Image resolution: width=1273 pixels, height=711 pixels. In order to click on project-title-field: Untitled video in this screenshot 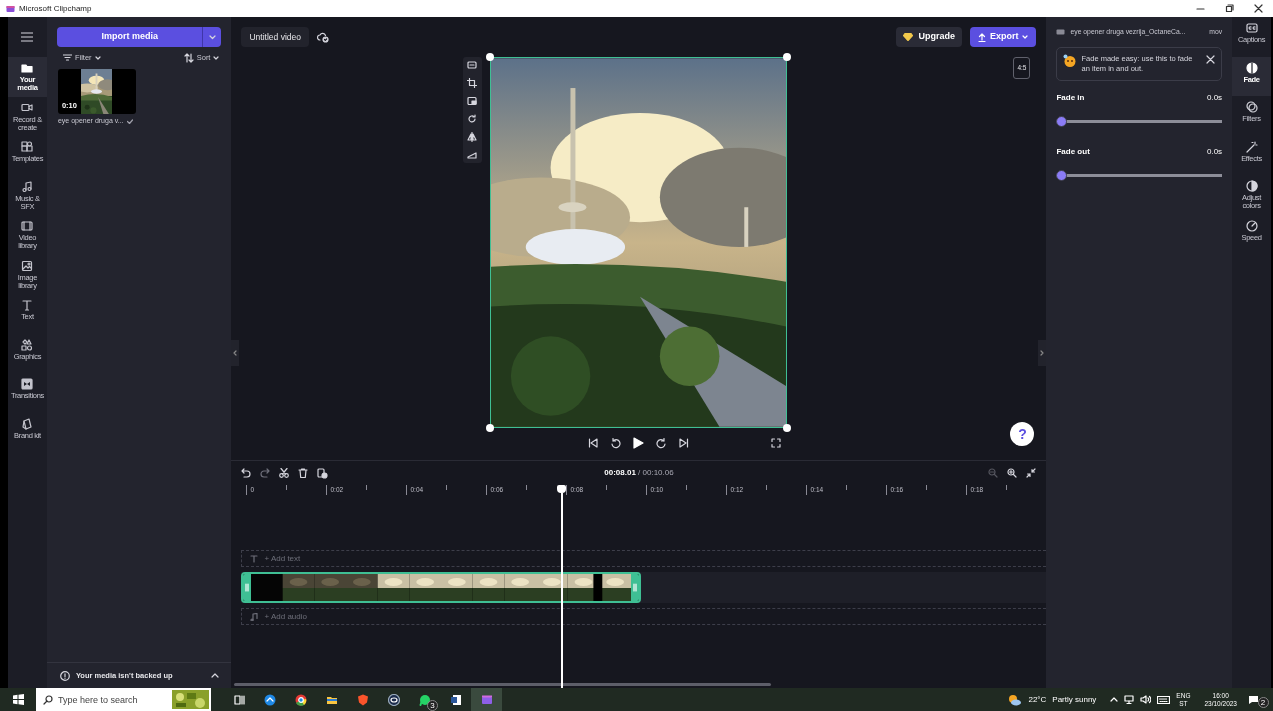, I will do `click(275, 37)`.